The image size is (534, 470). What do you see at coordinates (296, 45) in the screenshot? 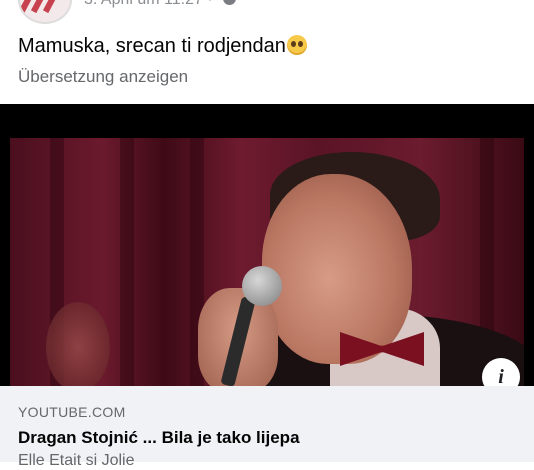
I see `pleading-face-emoji` at bounding box center [296, 45].